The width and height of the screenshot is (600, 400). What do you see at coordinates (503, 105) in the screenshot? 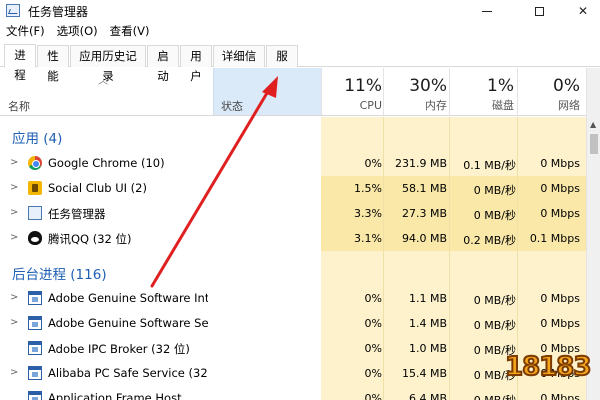
I see `disk-label: 磁盘` at bounding box center [503, 105].